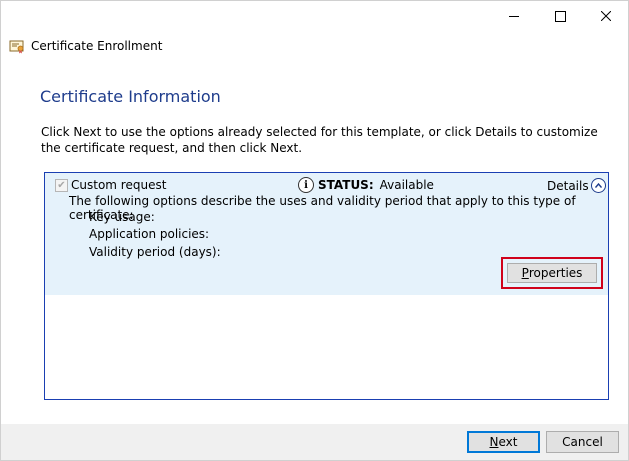 The width and height of the screenshot is (629, 461). What do you see at coordinates (555, 273) in the screenshot?
I see `properties-label: roperties` at bounding box center [555, 273].